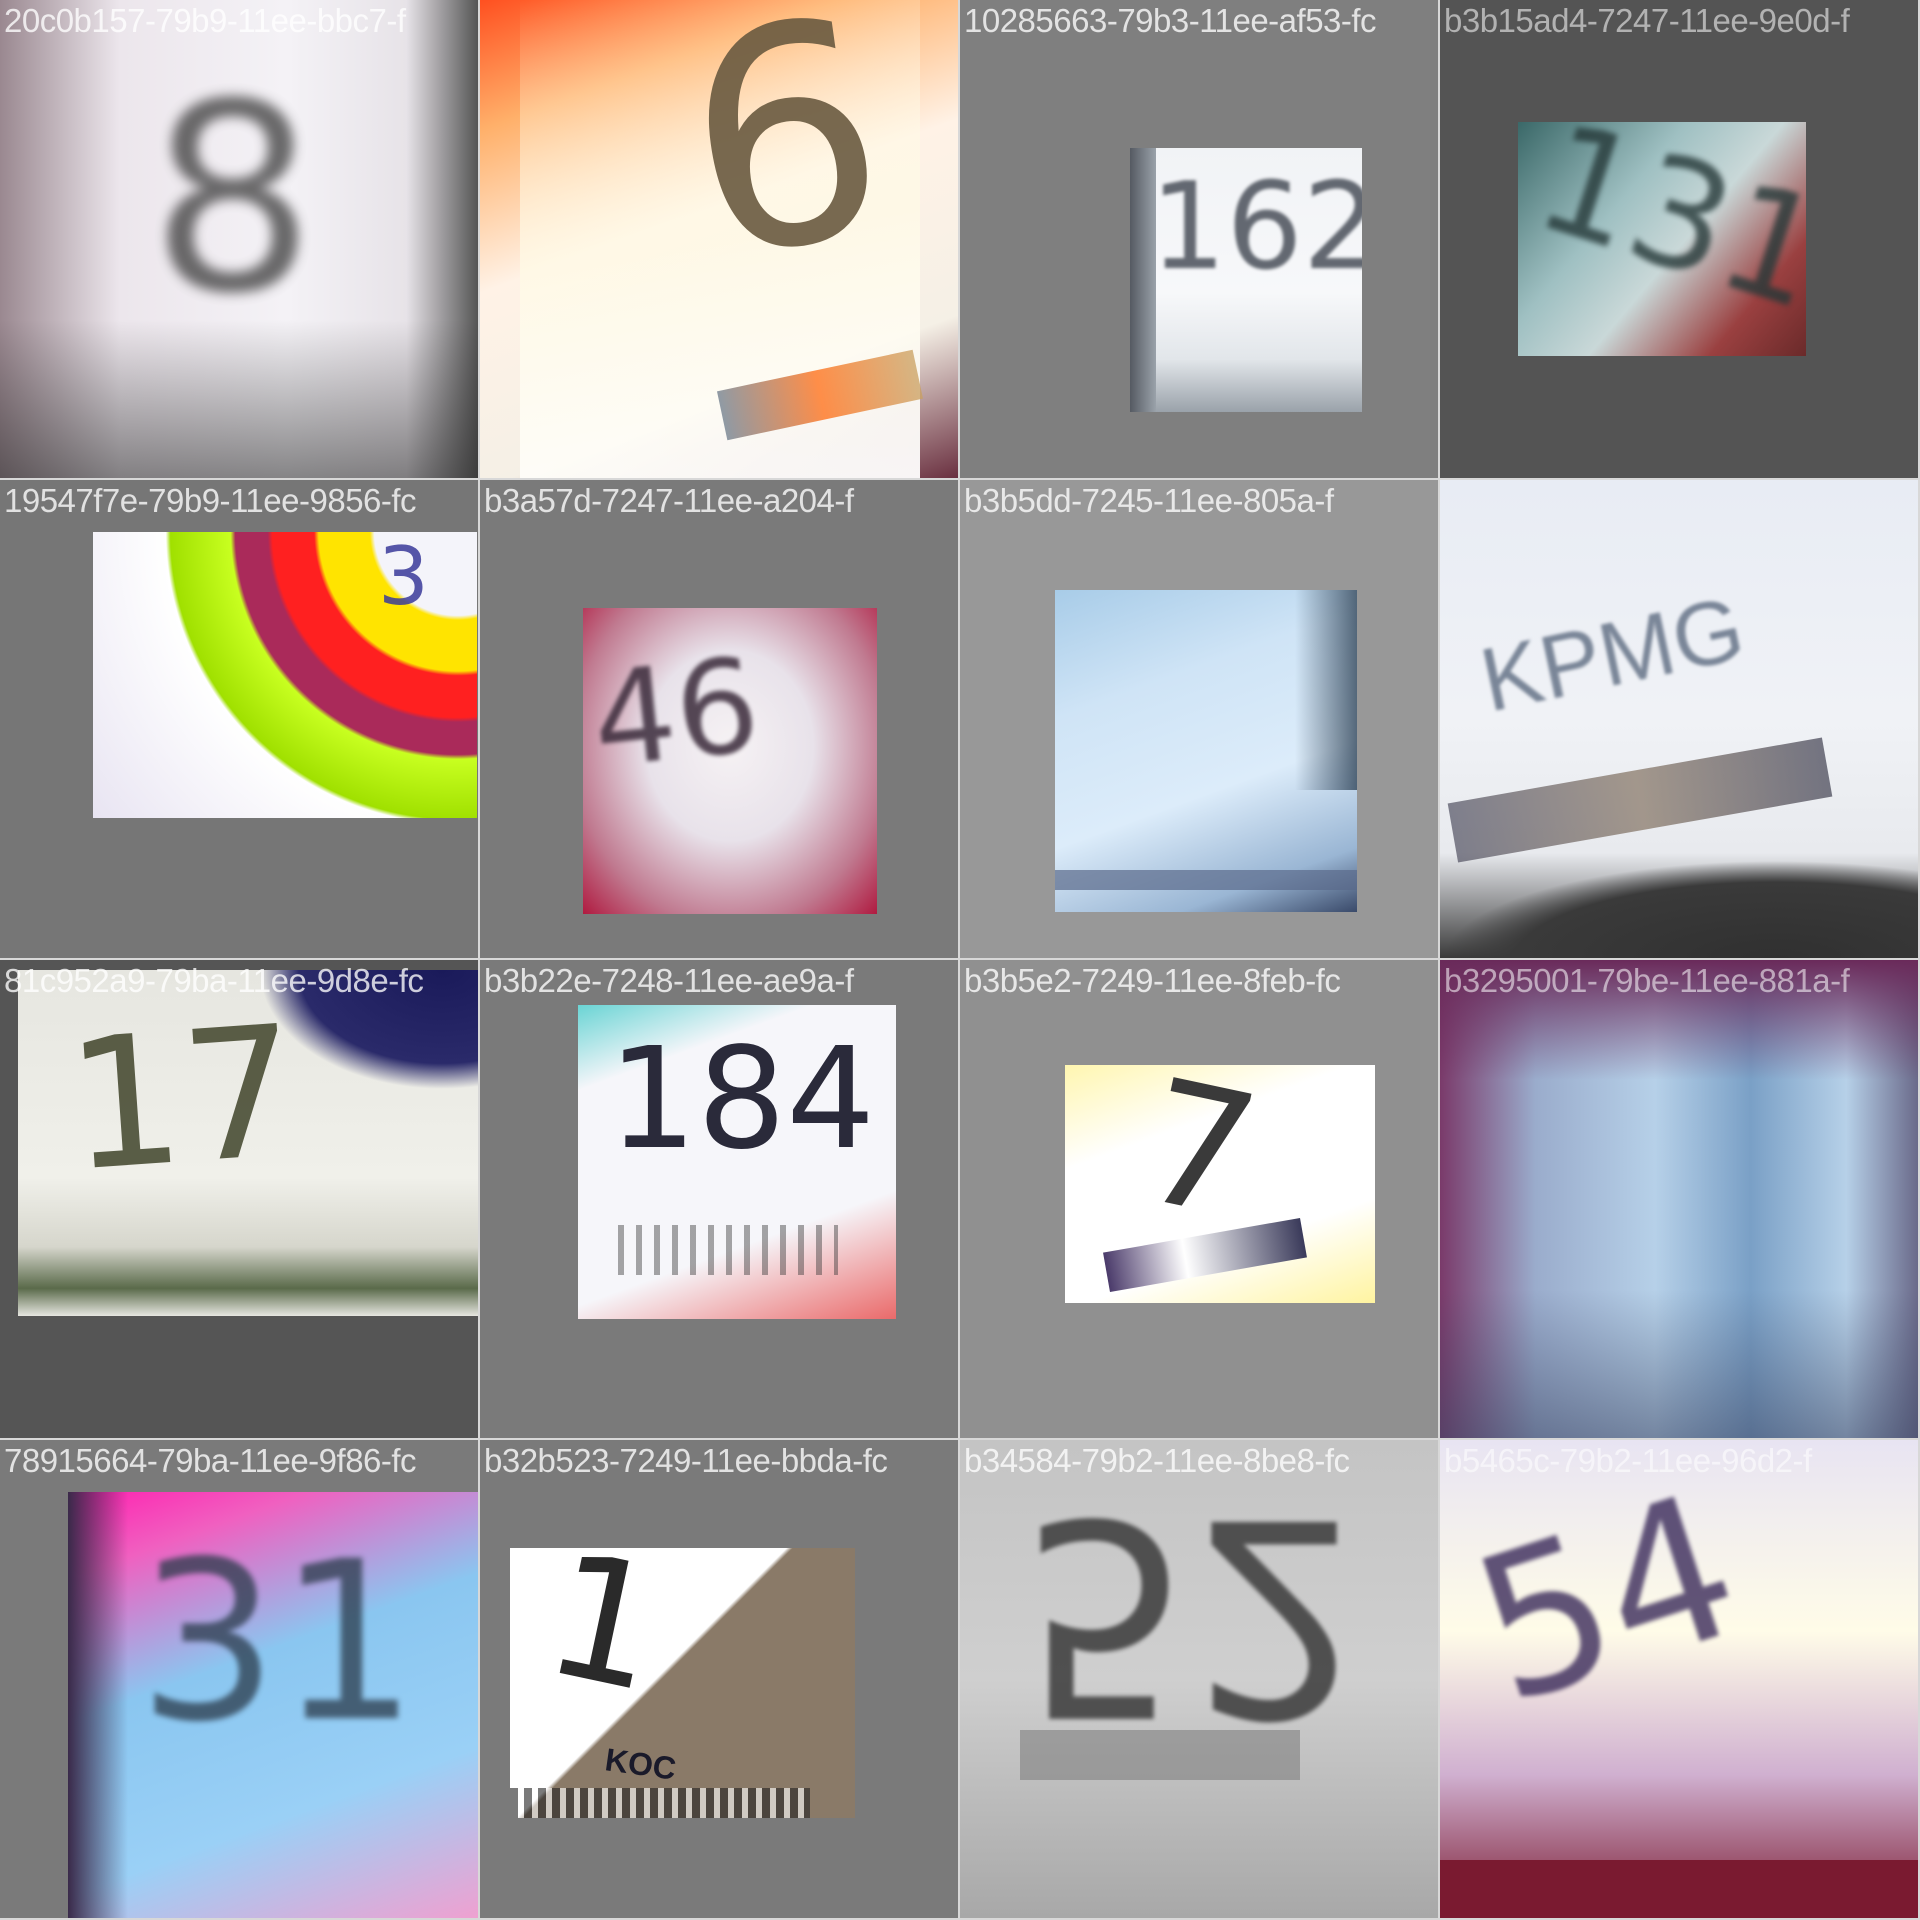 Image resolution: width=1920 pixels, height=1920 pixels. What do you see at coordinates (742, 1099) in the screenshot?
I see `tile-digits: 184` at bounding box center [742, 1099].